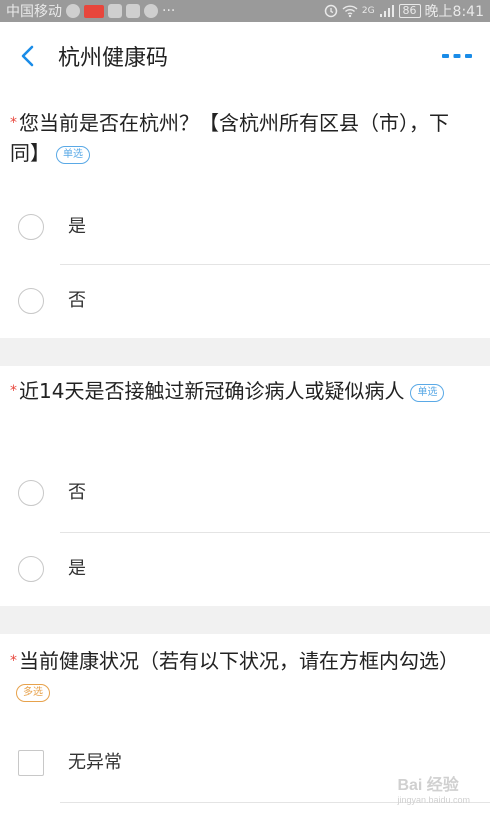  Describe the element at coordinates (242, 138) in the screenshot. I see `question-1-title: * 您当前是否在杭州？【含杭州所有区县（市），下同】 单选` at that location.